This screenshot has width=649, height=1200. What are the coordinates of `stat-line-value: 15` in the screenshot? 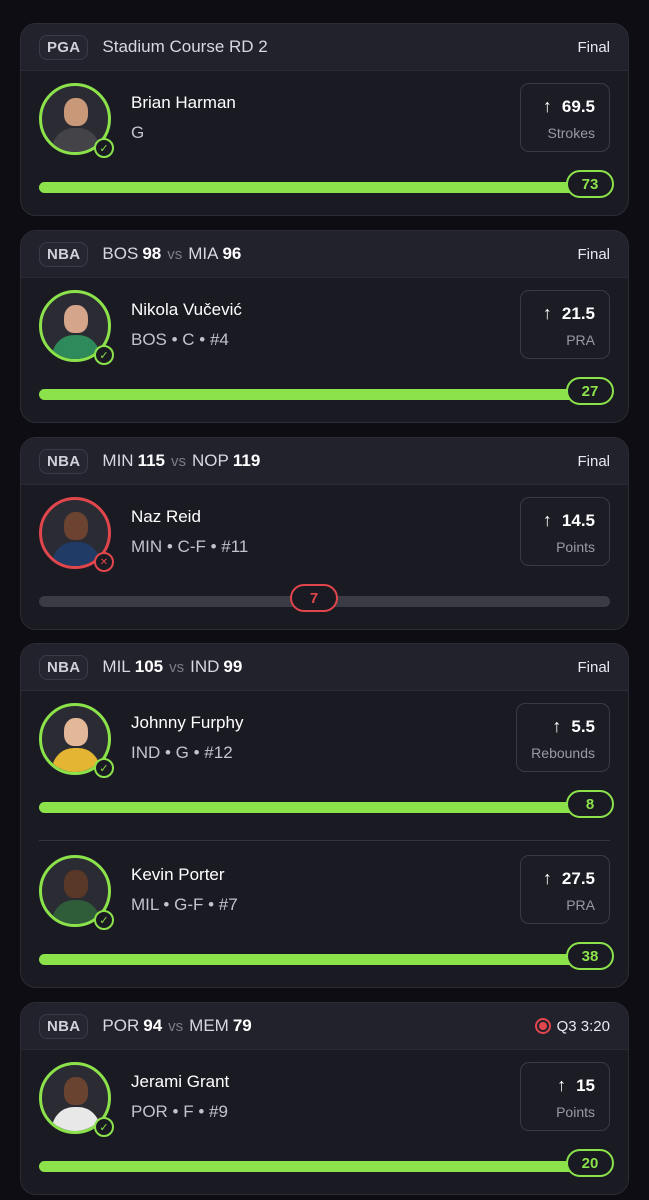 It's located at (585, 1085).